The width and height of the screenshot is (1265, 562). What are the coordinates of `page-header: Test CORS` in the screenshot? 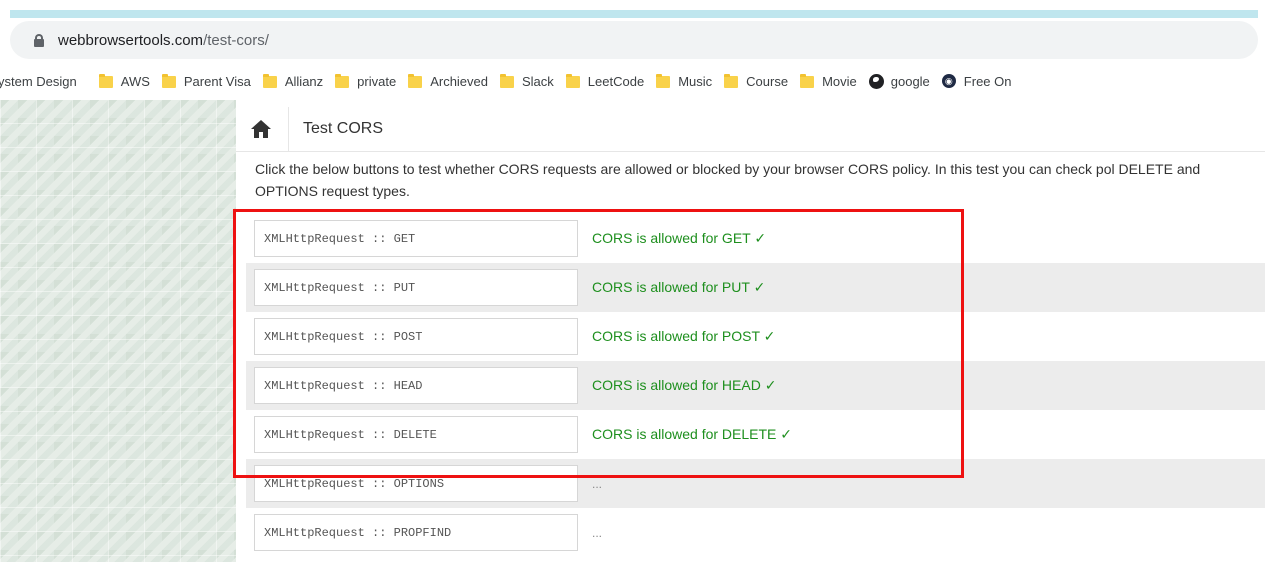 It's located at (750, 129).